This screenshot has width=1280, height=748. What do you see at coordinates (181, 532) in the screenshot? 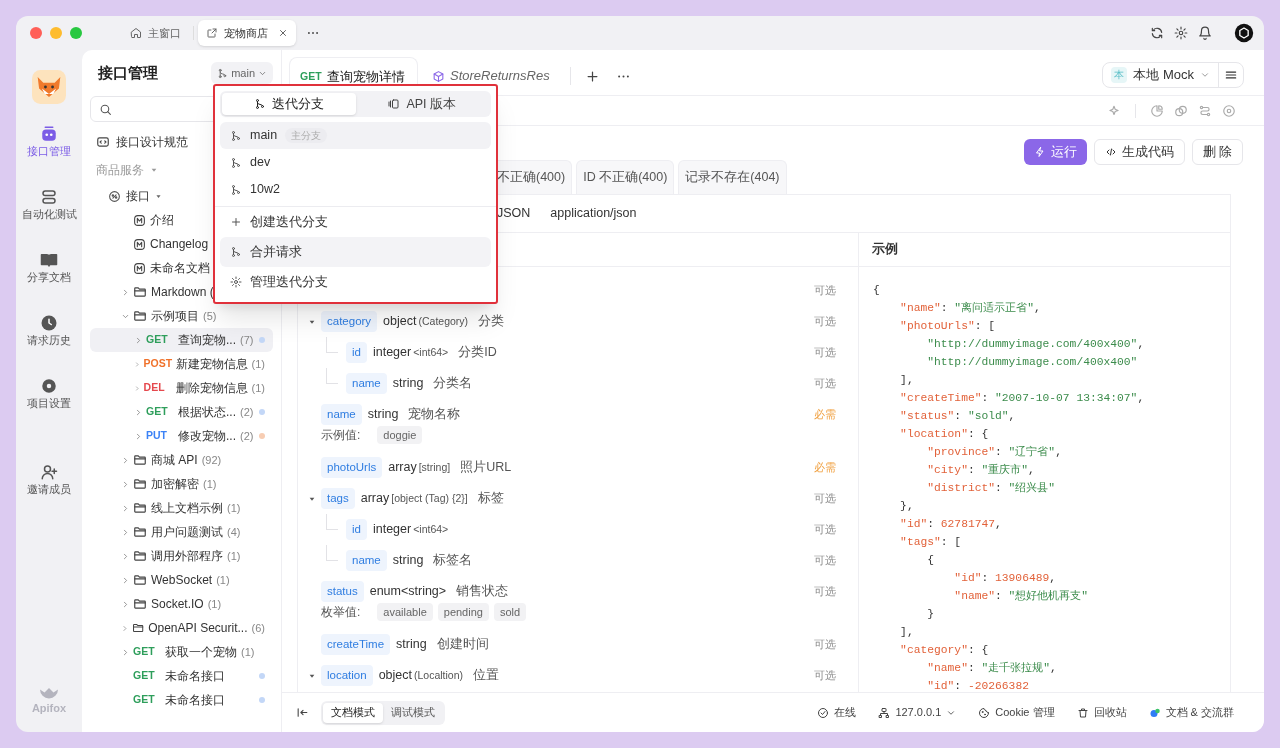
I see `tree-item: 用户问题测试 (4)` at bounding box center [181, 532].